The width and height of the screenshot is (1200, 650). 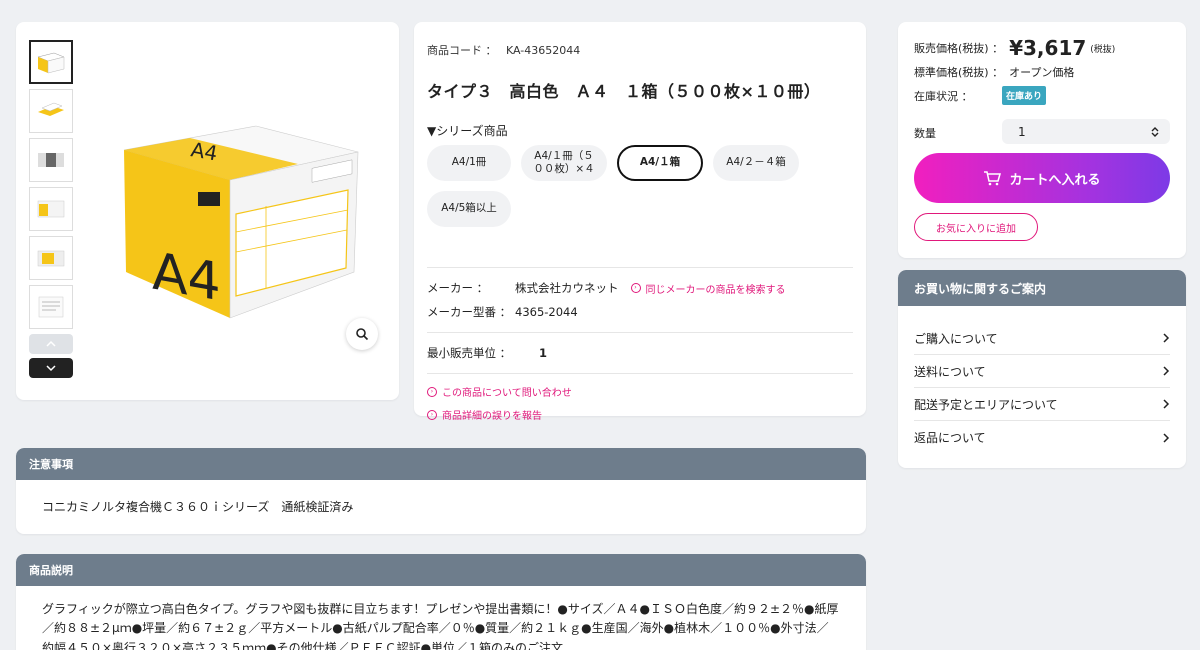 I want to click on maker-row: メーカー ： 株式会社カウネット › 同じメーカーの商品を検索する, so click(x=640, y=288).